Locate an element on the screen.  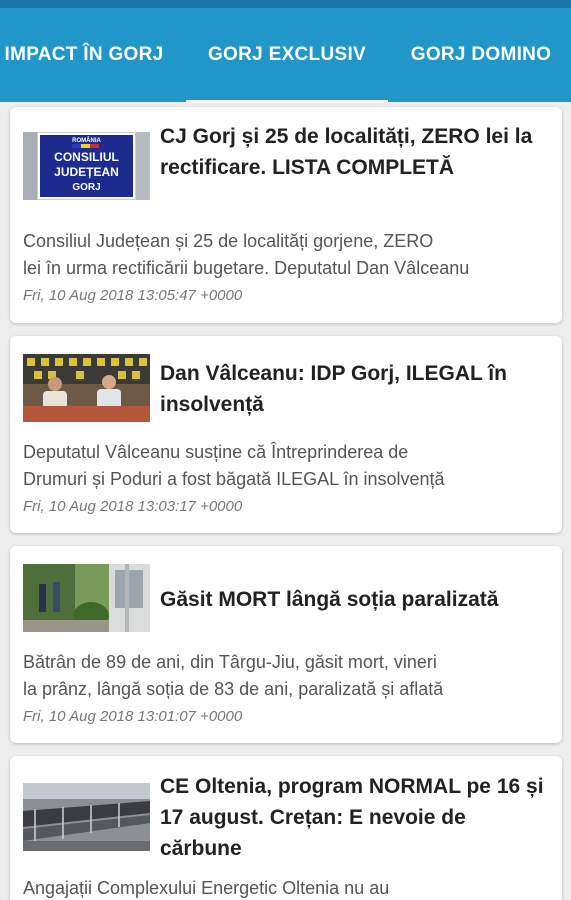
article-title: Găsit MORT lângă soția paralizată is located at coordinates (356, 599).